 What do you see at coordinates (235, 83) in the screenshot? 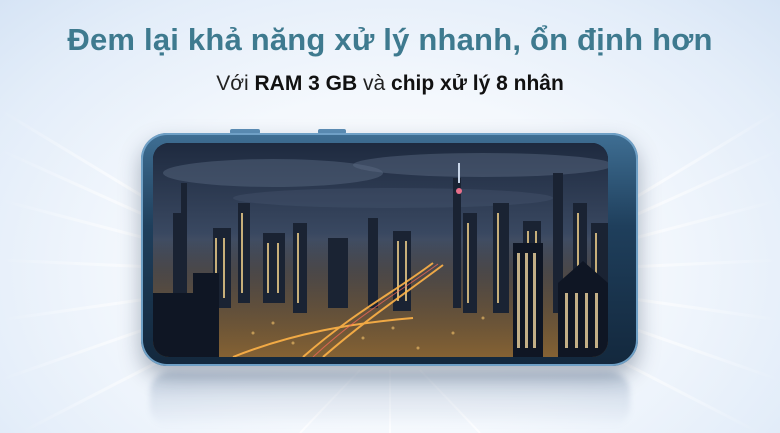
I see `subline-prefix: Với` at bounding box center [235, 83].